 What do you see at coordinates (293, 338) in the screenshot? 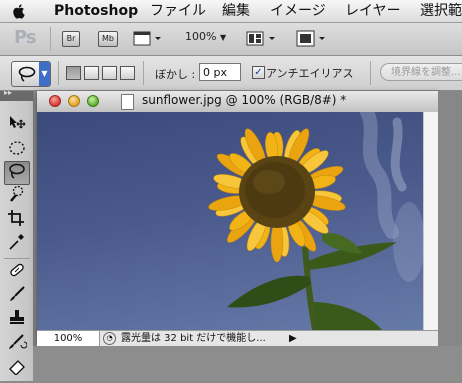
I see `status-menu-arrow-icon: ▶` at bounding box center [293, 338].